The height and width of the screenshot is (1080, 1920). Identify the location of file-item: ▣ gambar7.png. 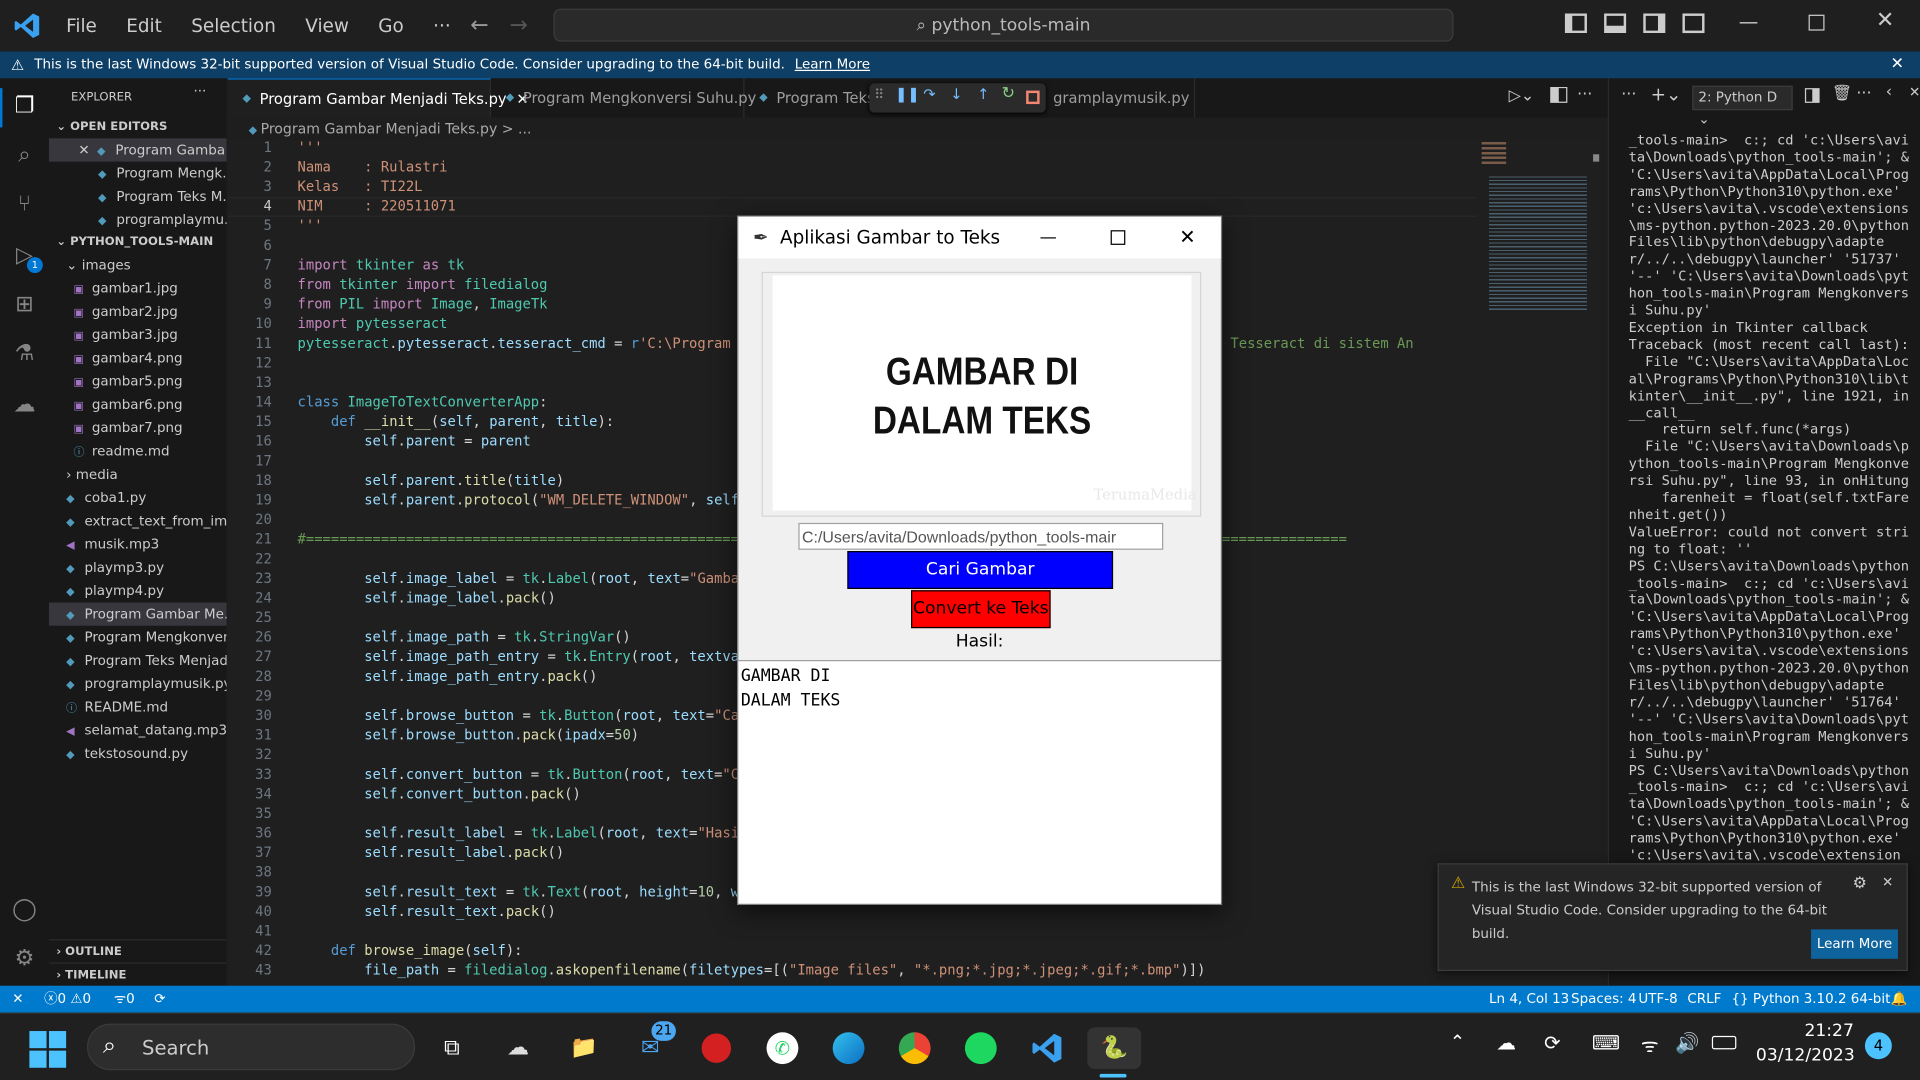
(138, 427).